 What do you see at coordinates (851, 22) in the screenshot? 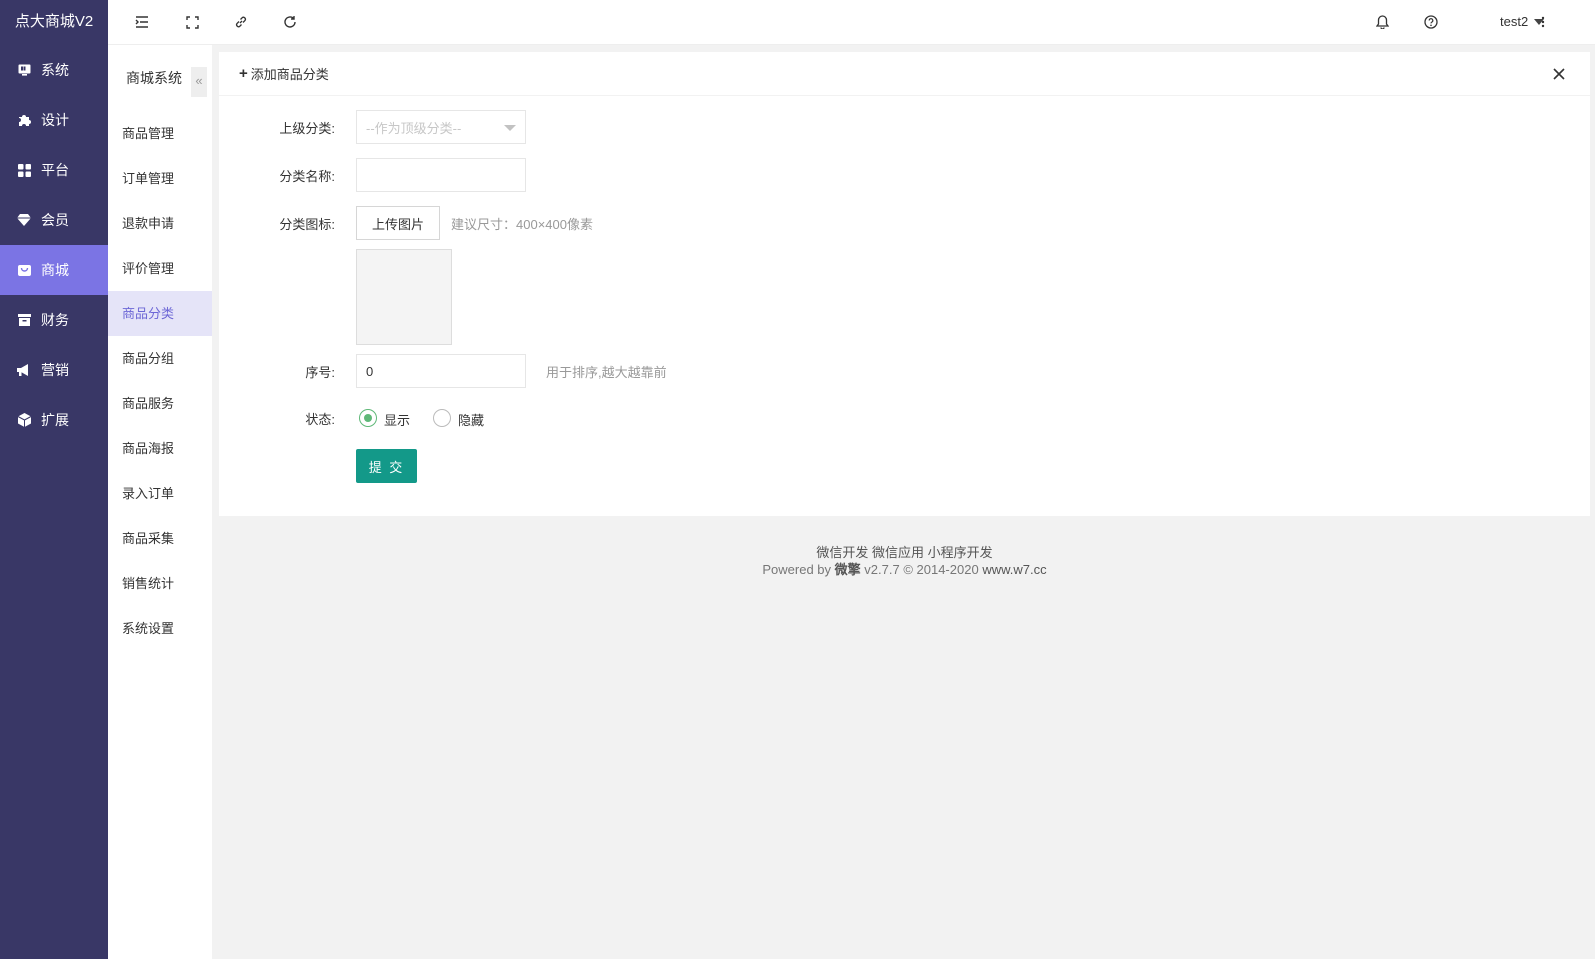
I see `top-bar: test2` at bounding box center [851, 22].